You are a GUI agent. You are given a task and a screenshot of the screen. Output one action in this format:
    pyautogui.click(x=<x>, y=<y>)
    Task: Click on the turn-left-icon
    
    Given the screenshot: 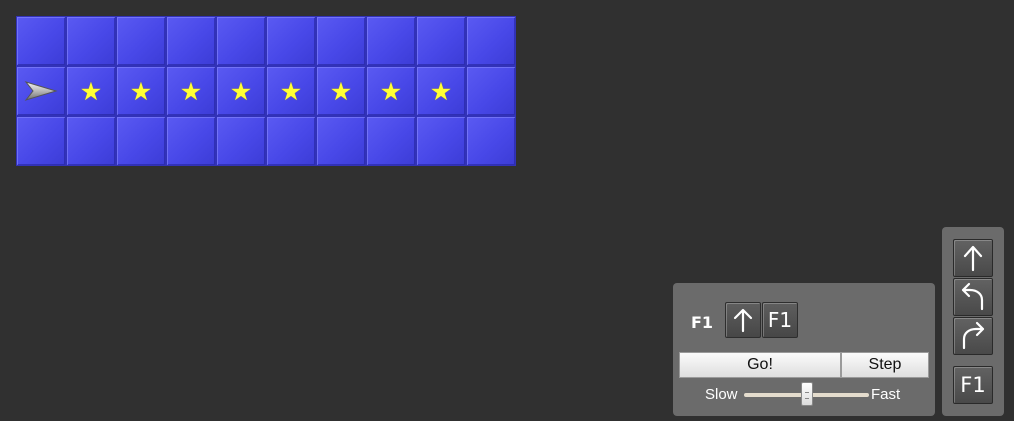 What is the action you would take?
    pyautogui.click(x=972, y=296)
    